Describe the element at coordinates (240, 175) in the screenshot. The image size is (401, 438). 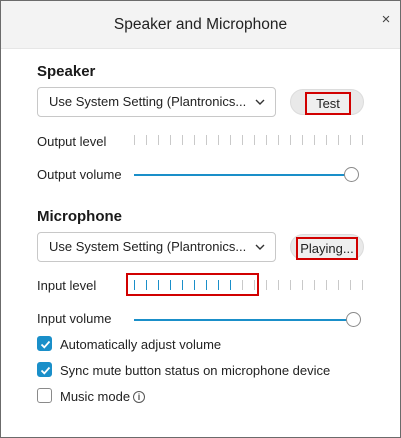
I see `output-volume-track` at that location.